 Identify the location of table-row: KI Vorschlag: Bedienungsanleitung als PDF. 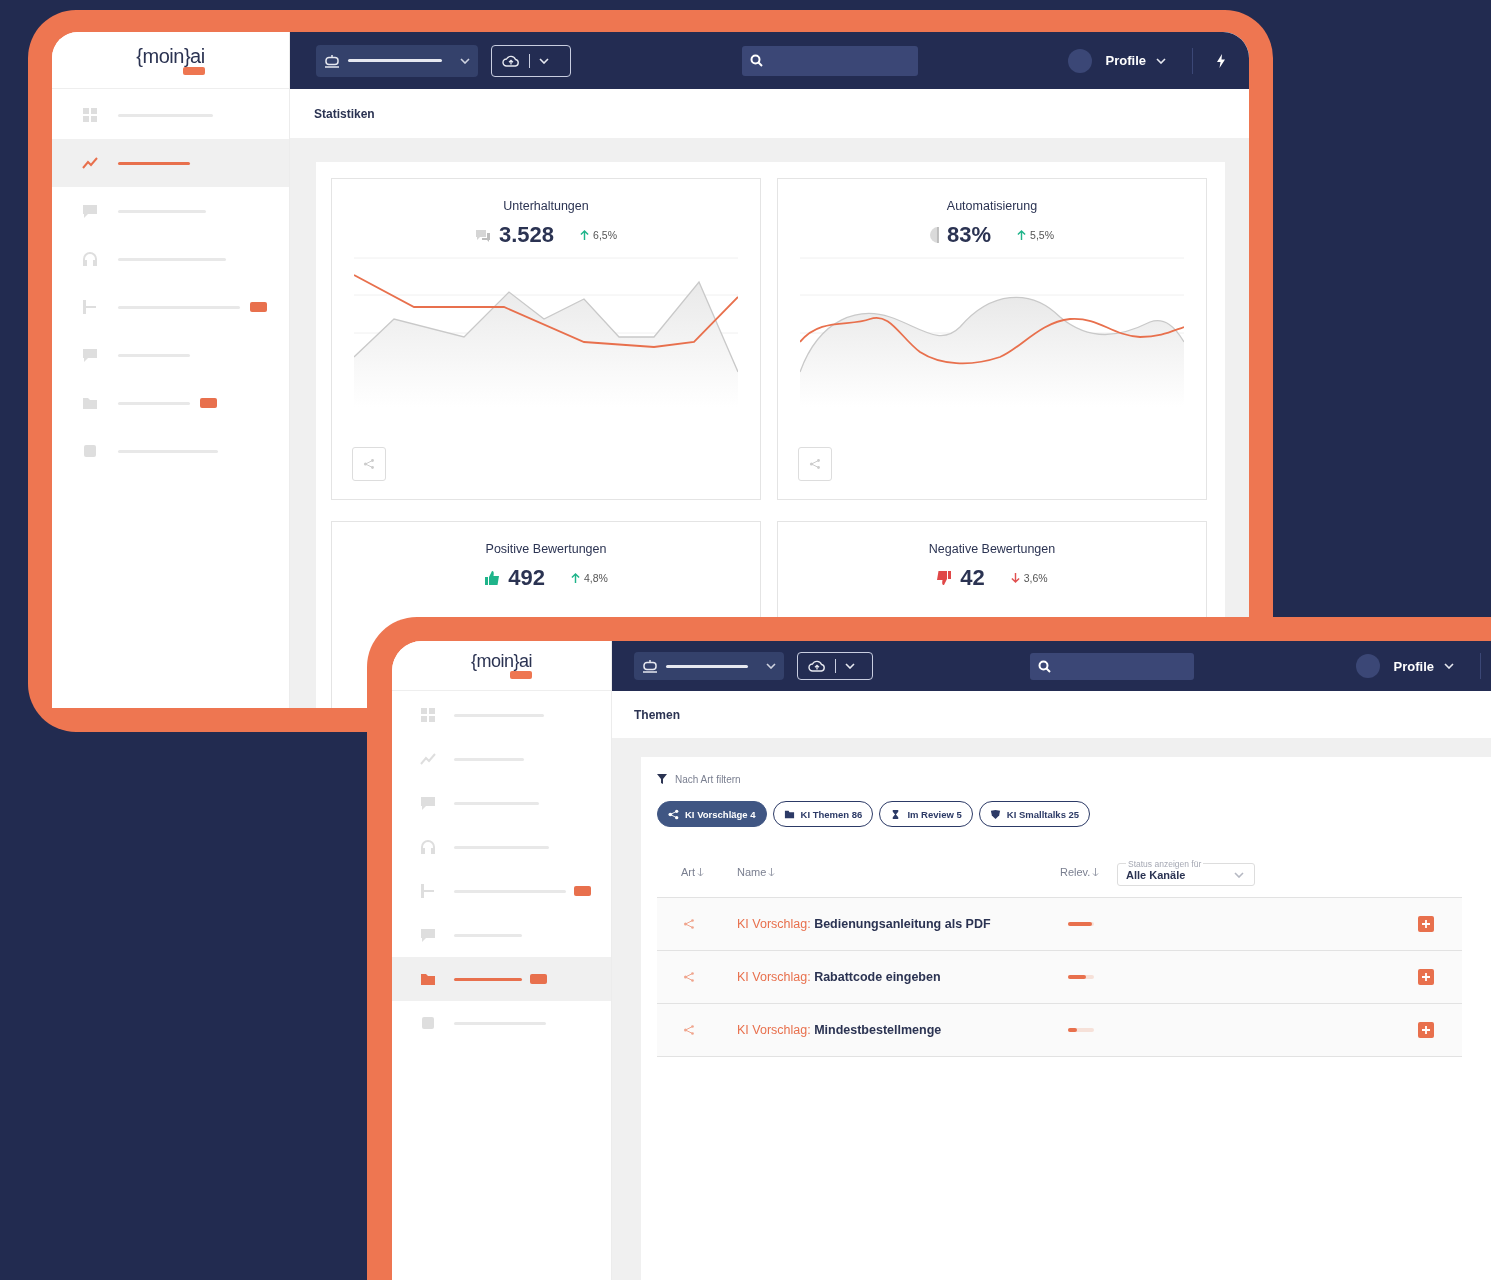
(1059, 924).